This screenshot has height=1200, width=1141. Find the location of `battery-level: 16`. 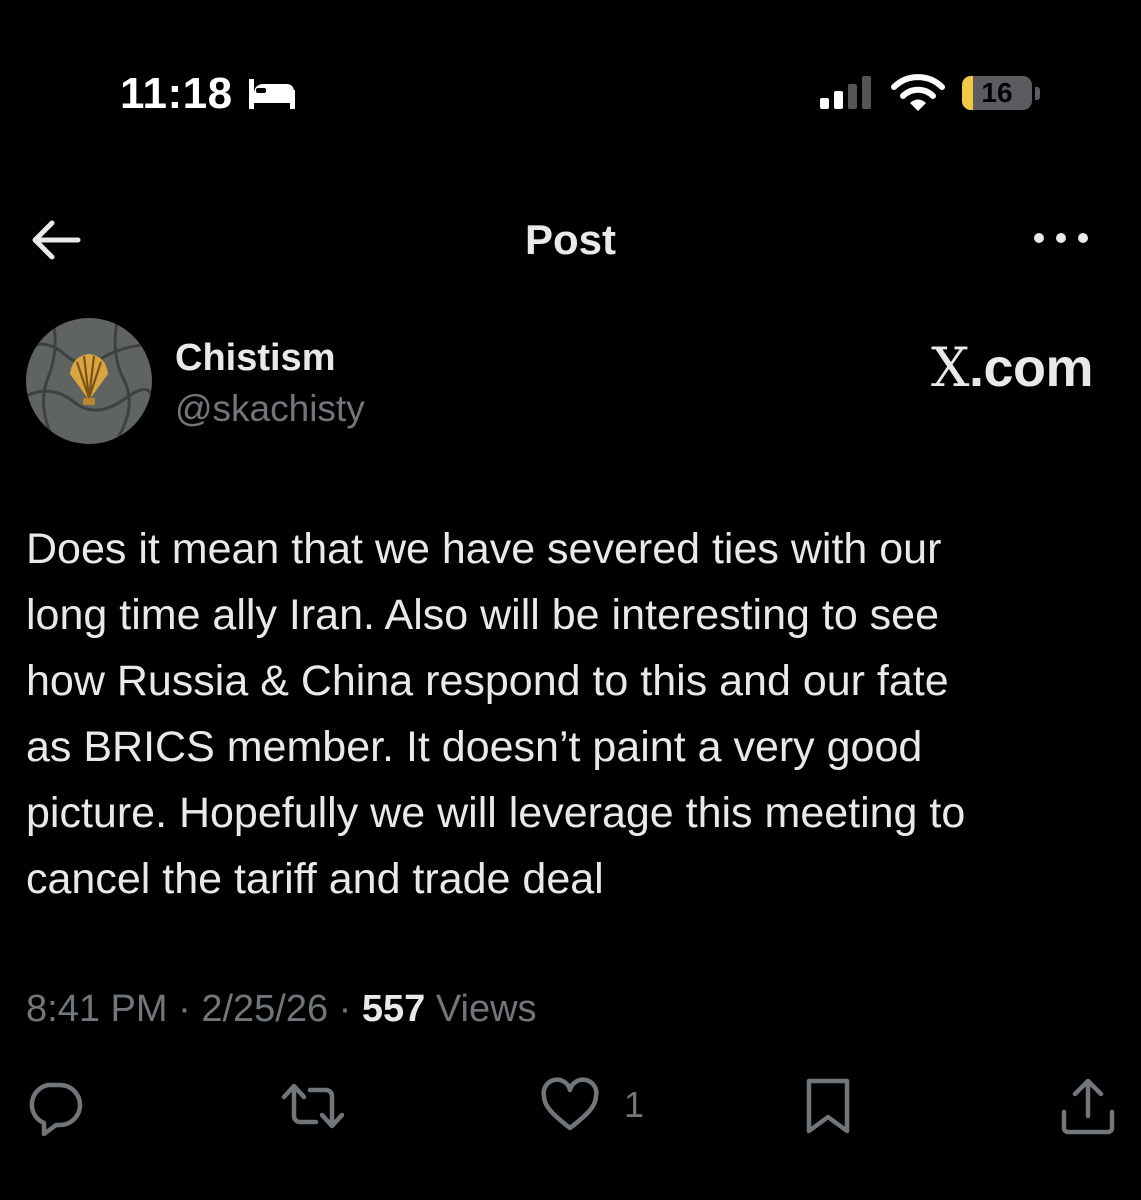

battery-level: 16 is located at coordinates (997, 92).